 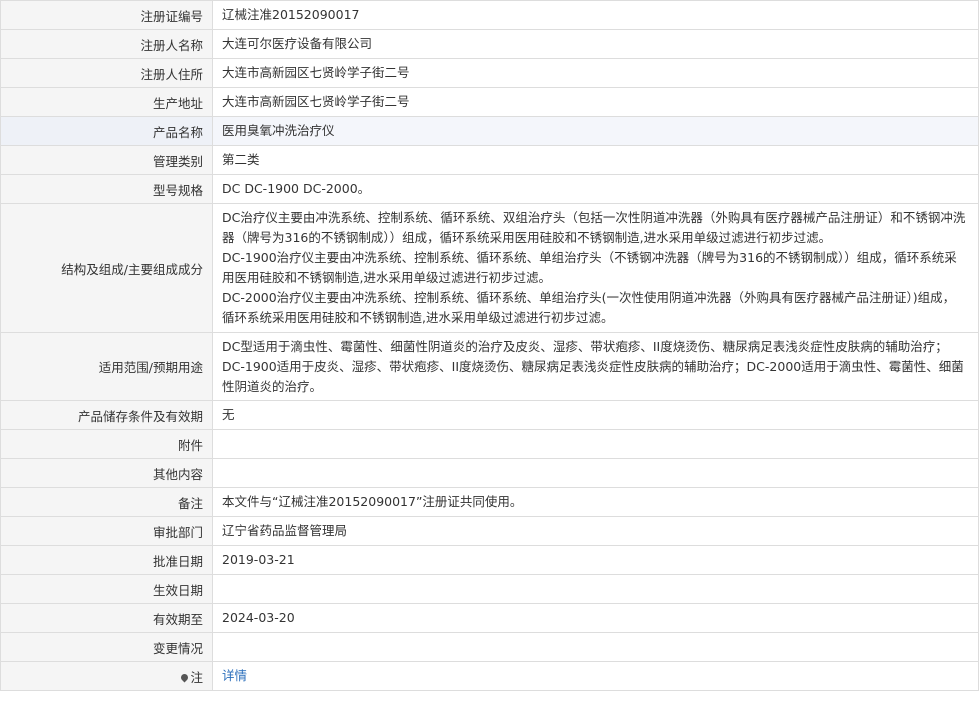 I want to click on row-attachments: 附件, so click(x=489, y=444).